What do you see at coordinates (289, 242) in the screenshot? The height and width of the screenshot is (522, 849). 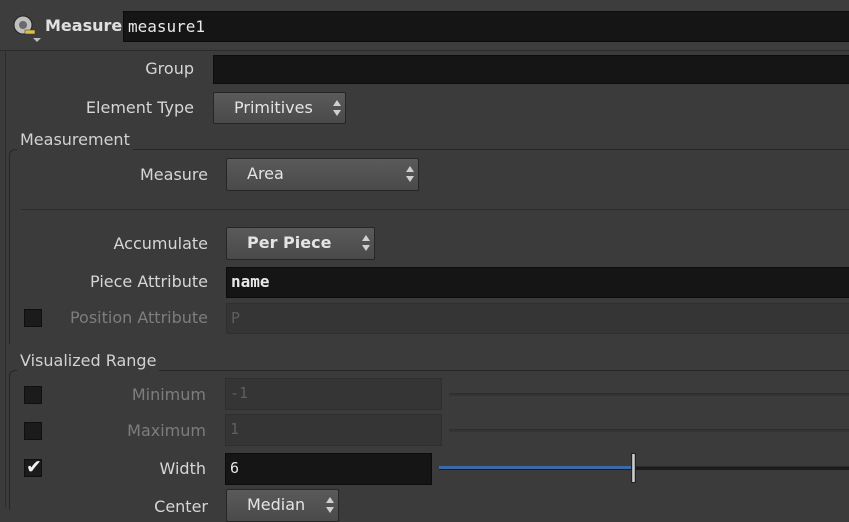 I see `accumulate-value: Per Piece` at bounding box center [289, 242].